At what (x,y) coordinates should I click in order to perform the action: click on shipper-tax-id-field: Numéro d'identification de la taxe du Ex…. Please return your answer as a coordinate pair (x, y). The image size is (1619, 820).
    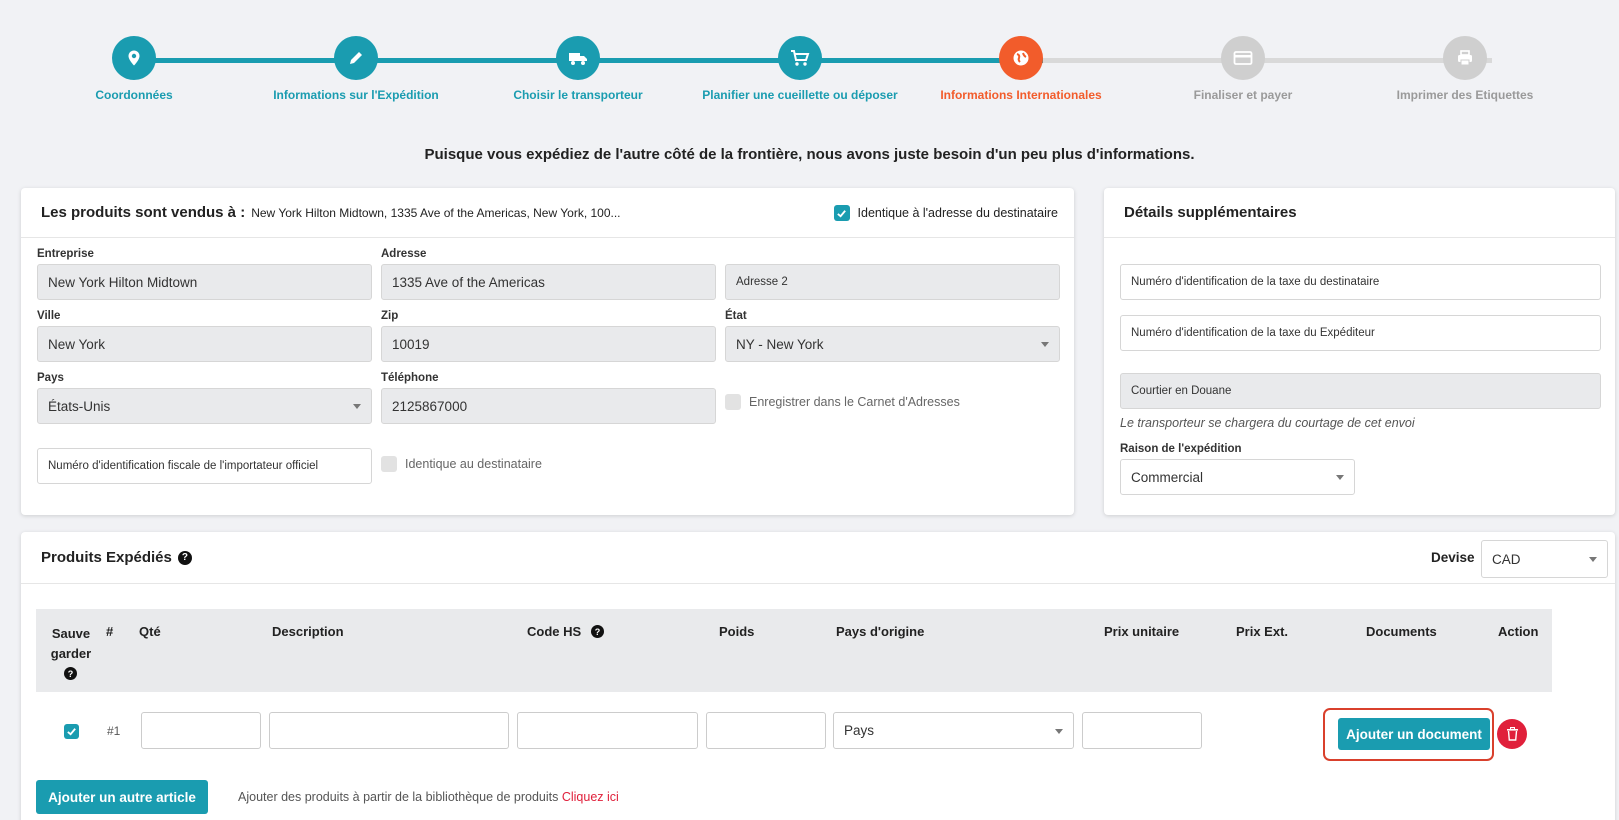
    Looking at the image, I should click on (1360, 333).